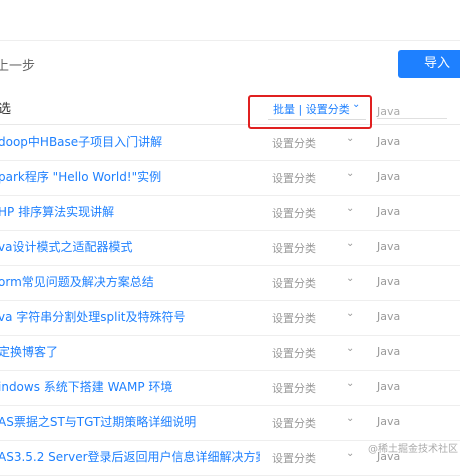  I want to click on table-row: HP 排序算法实现讲解 设置分类 ⌄ Java, so click(230, 213).